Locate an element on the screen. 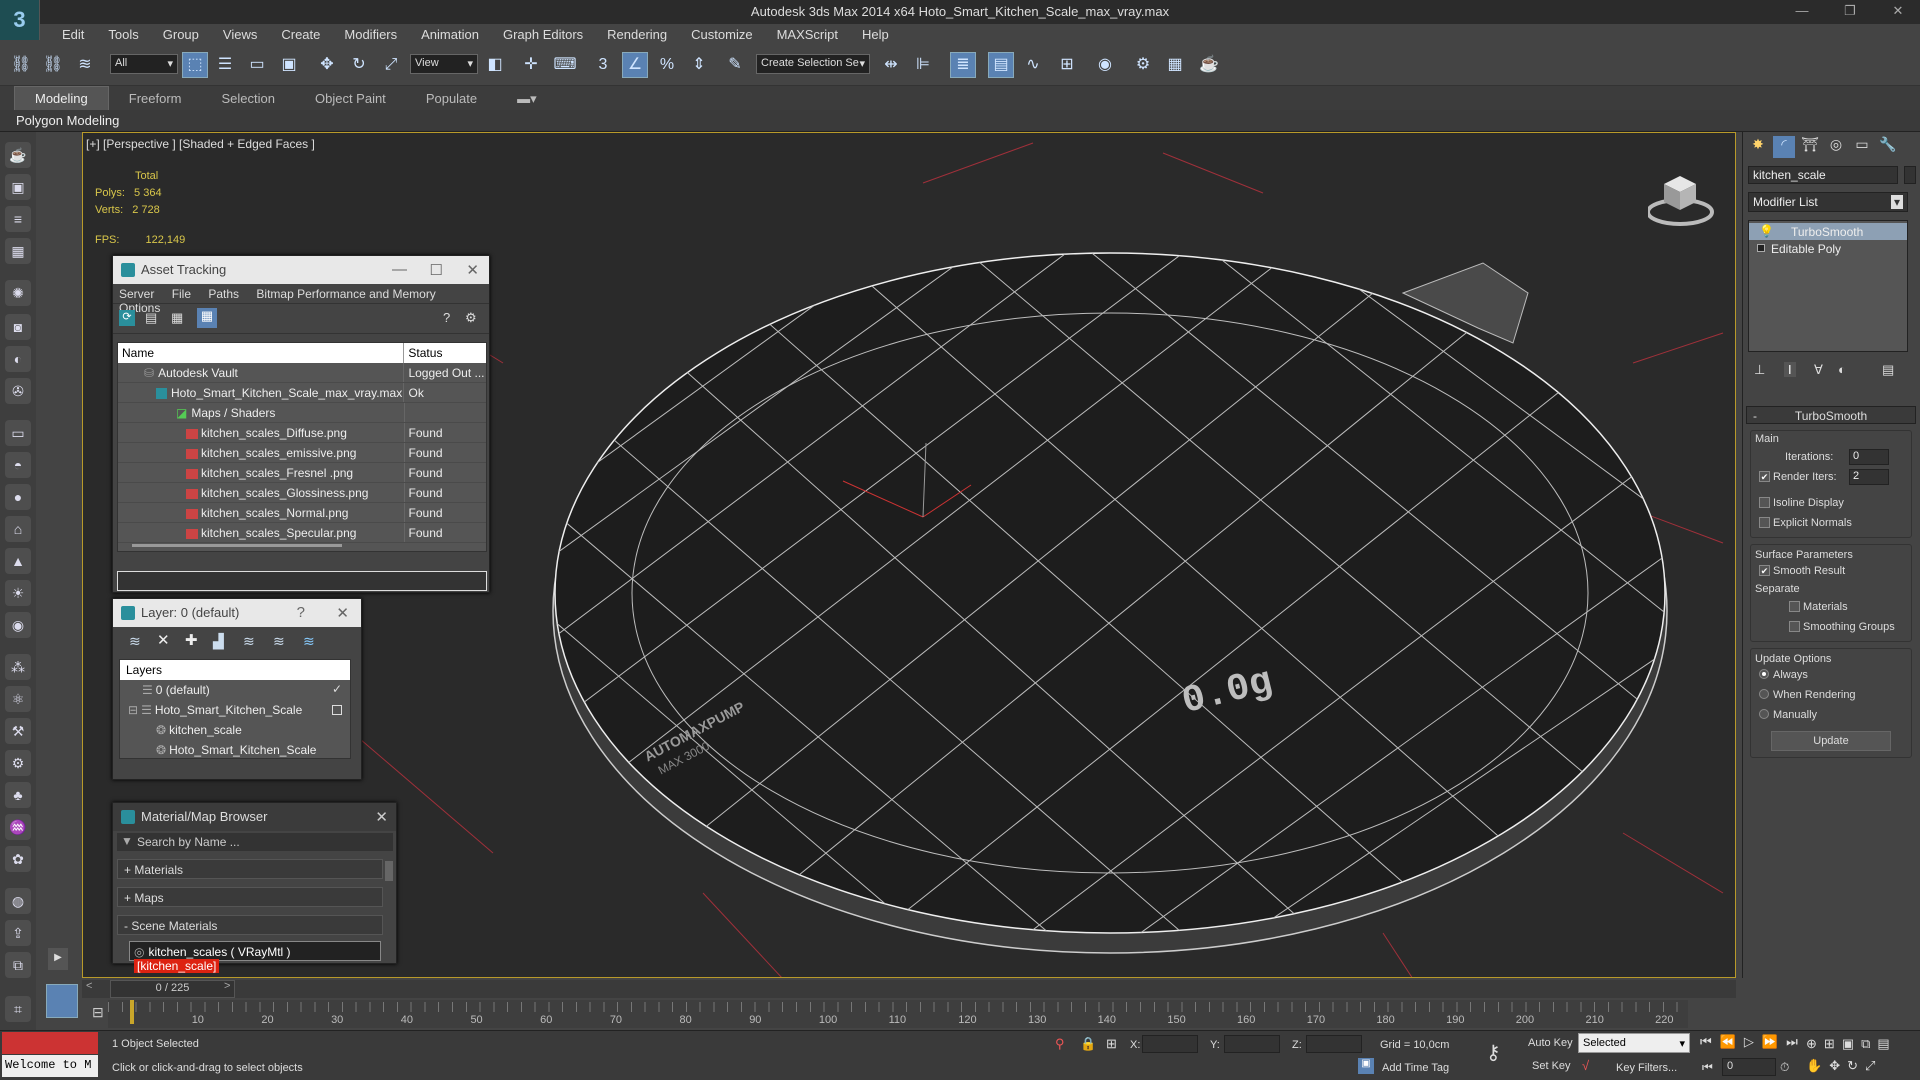 This screenshot has height=1080, width=1920. plane-icon: ▭ is located at coordinates (18, 433).